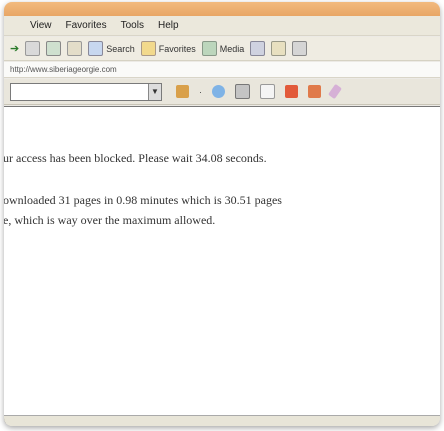  I want to click on chevron-down-icon: ▼, so click(154, 91).